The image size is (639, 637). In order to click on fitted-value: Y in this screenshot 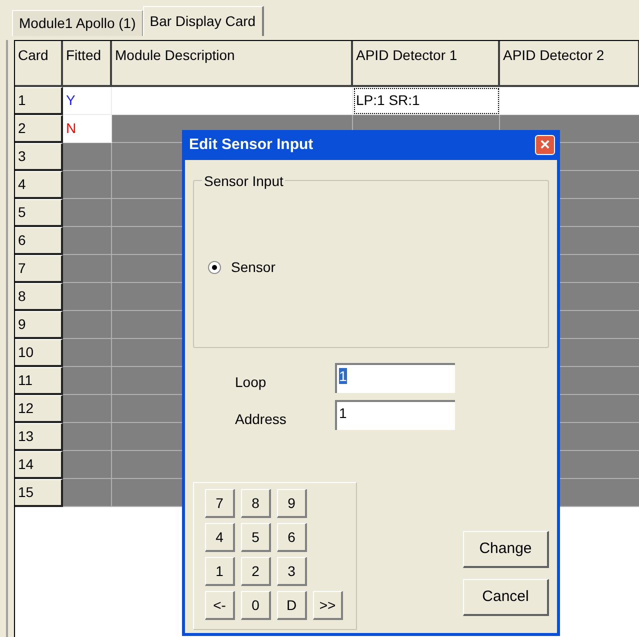, I will do `click(71, 100)`.